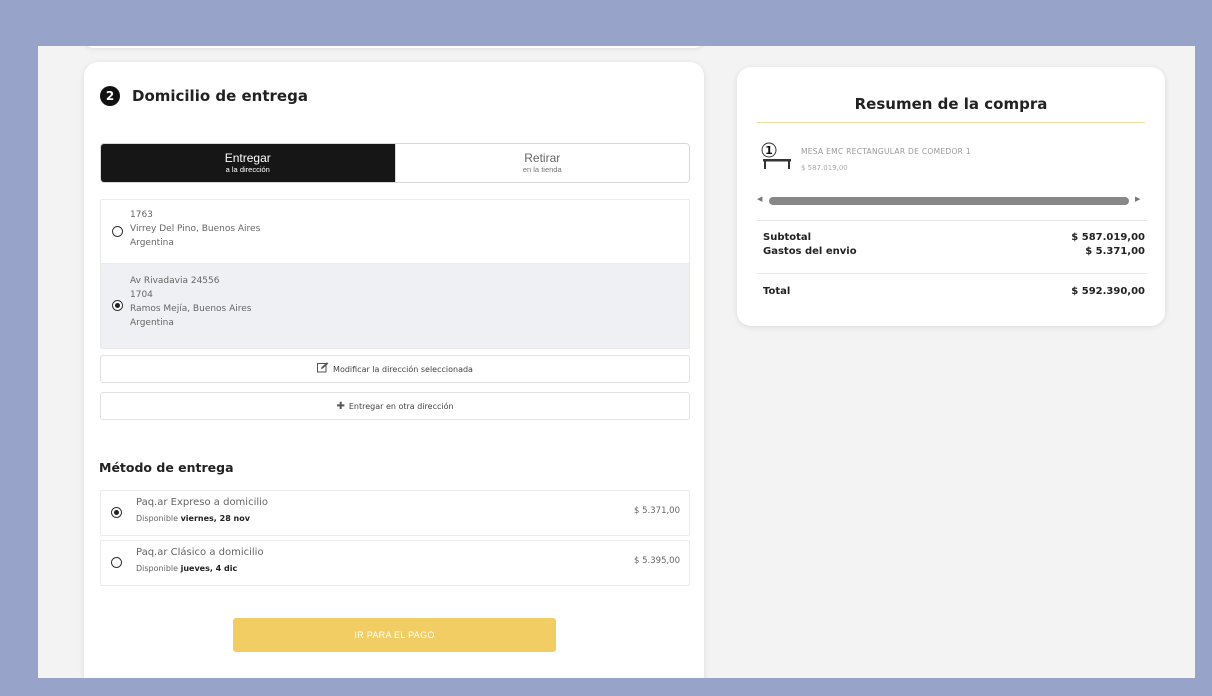  I want to click on tab-pickup: Retirar en la tienda, so click(541, 163).